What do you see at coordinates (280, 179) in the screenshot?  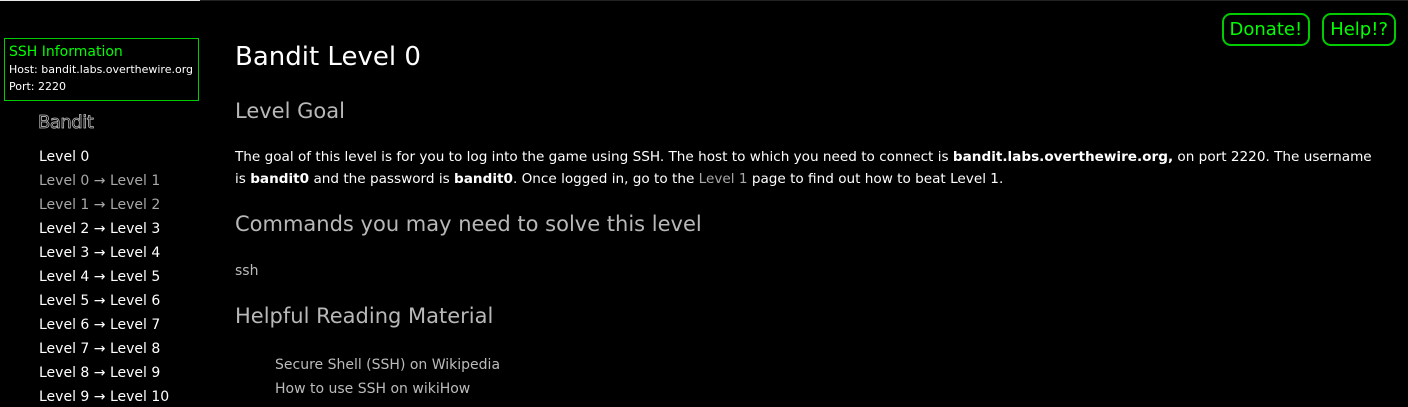 I see `goal-username: bandit0` at bounding box center [280, 179].